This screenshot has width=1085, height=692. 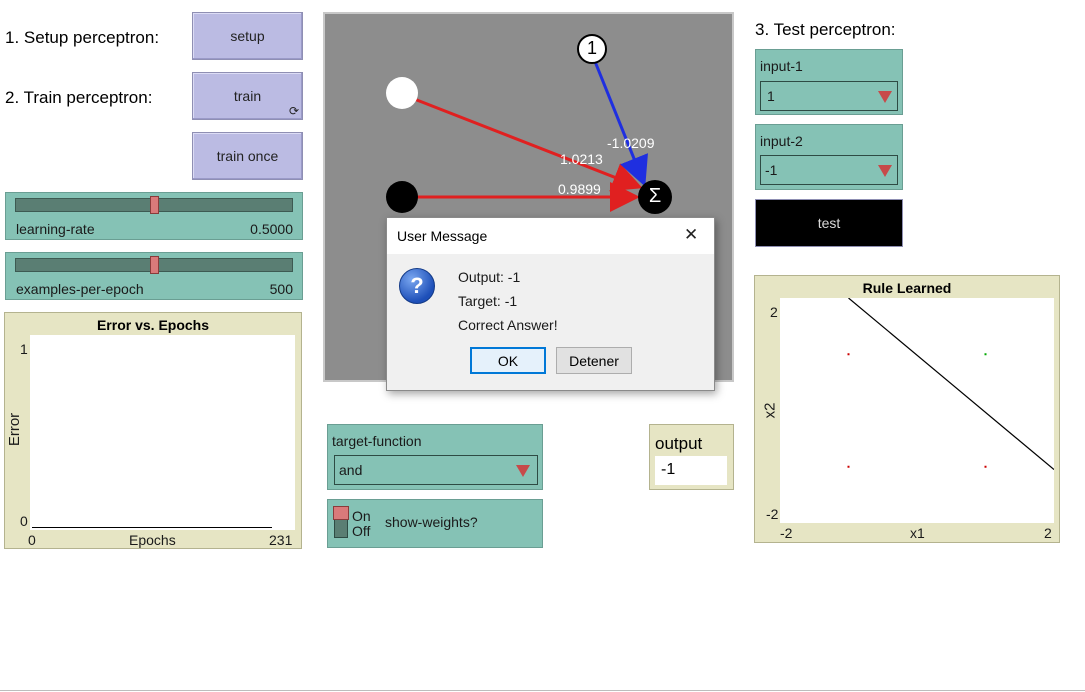 I want to click on train-button: train ⟳, so click(x=247, y=96).